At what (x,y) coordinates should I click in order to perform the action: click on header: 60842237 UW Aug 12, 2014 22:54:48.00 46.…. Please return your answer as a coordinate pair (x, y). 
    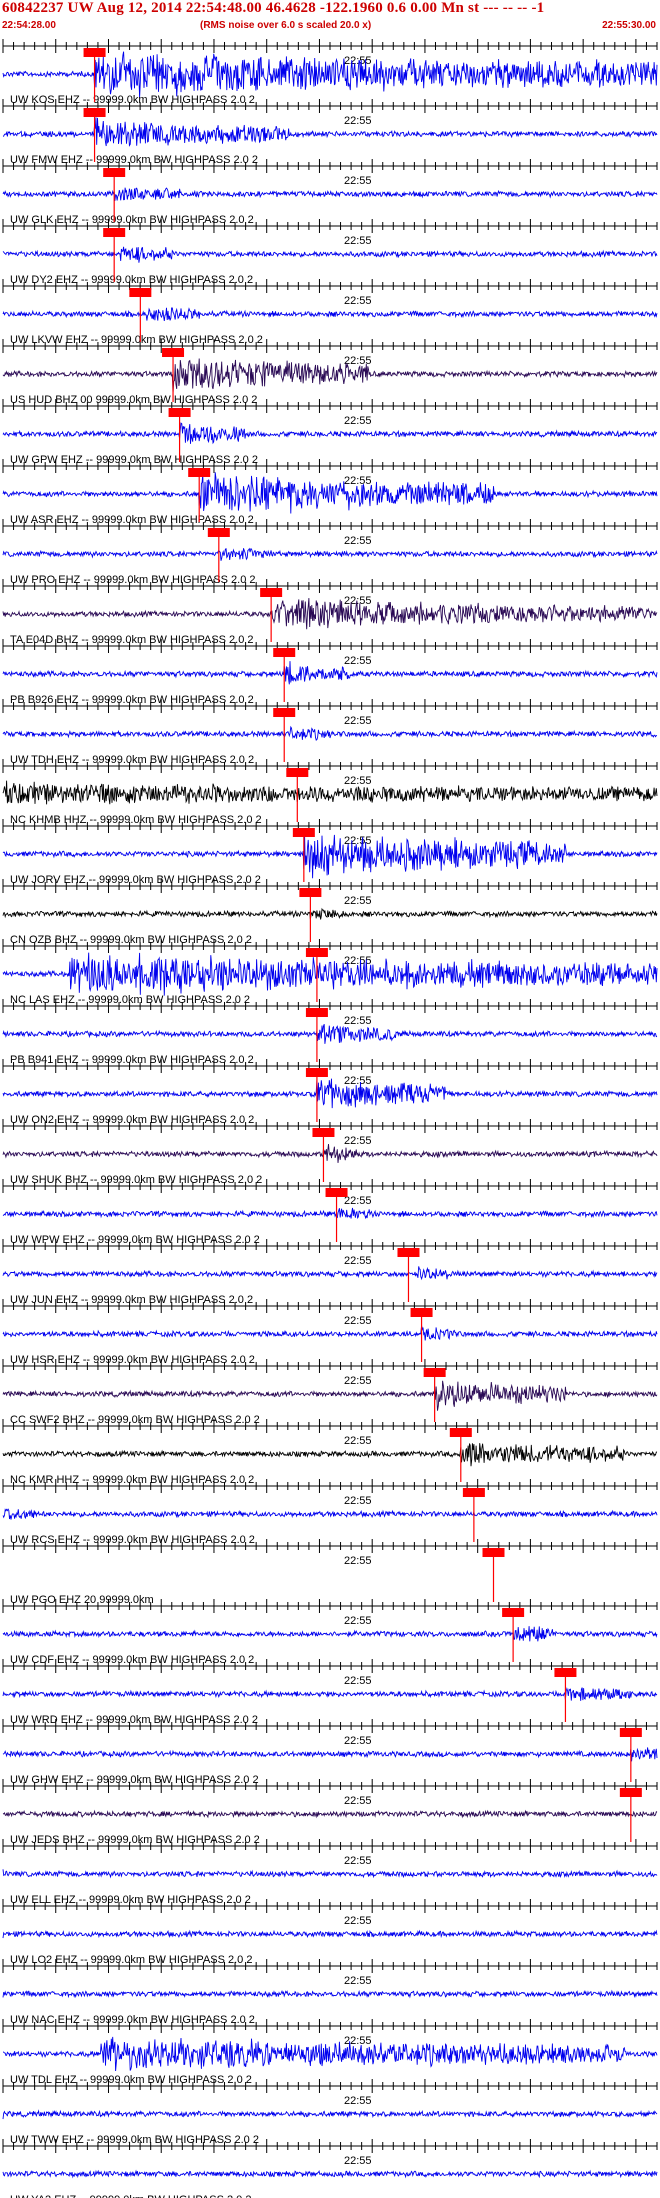
    Looking at the image, I should click on (330, 17).